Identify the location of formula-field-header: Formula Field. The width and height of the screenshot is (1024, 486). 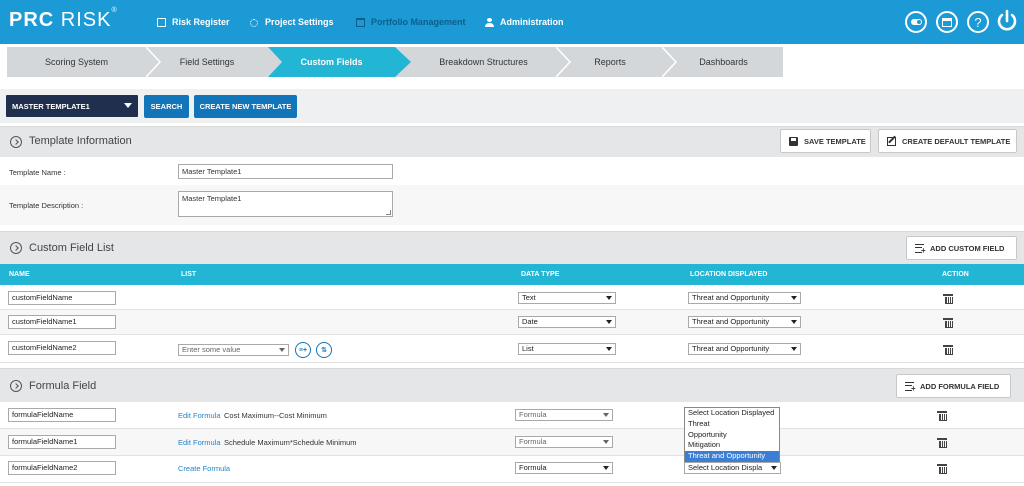
(512, 385).